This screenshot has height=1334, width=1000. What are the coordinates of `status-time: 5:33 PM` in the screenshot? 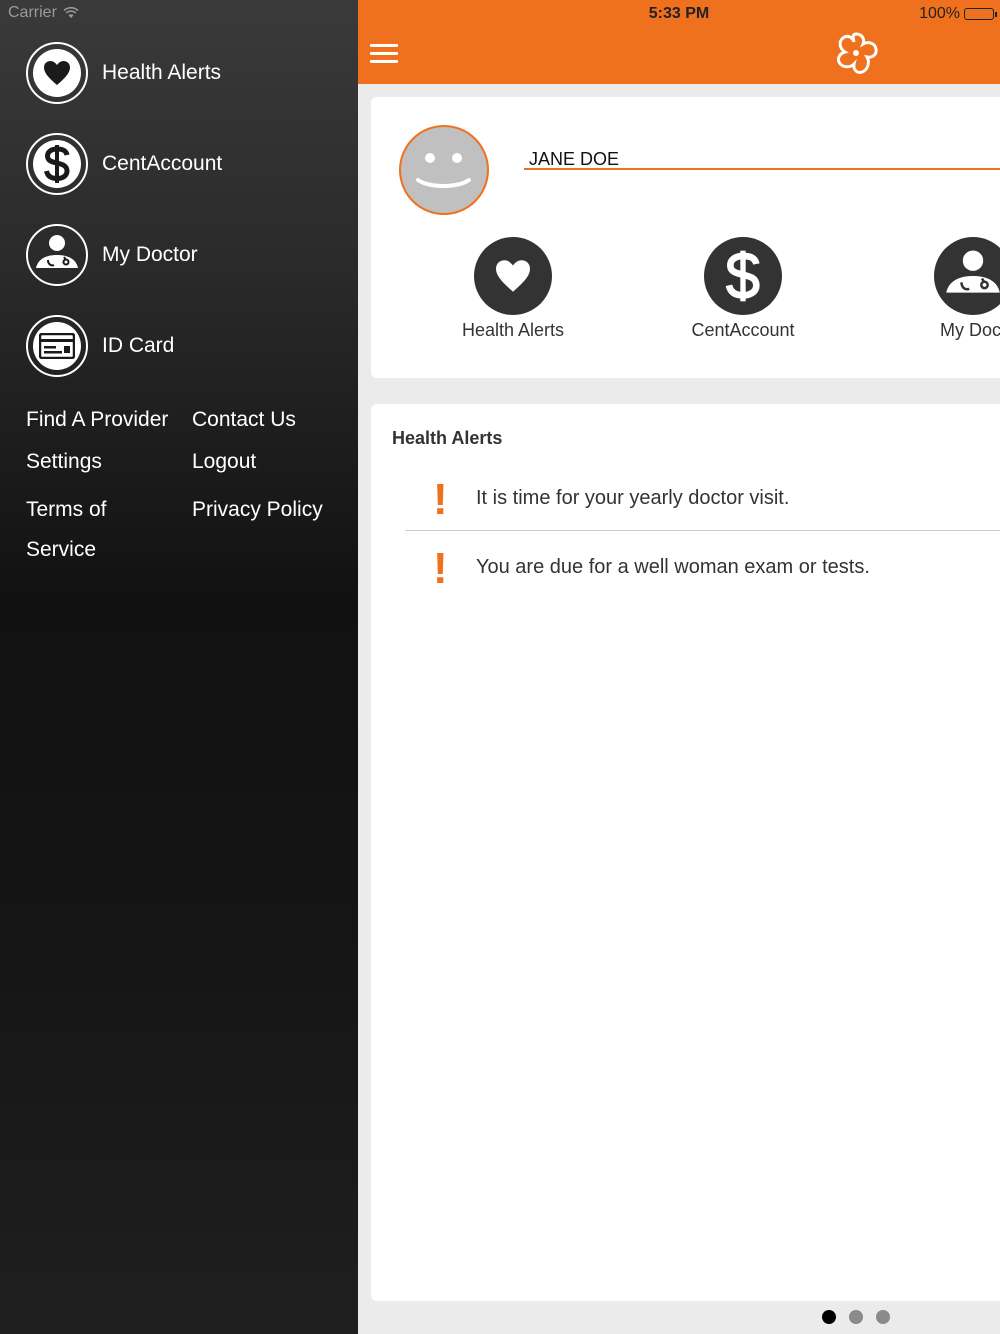 It's located at (679, 13).